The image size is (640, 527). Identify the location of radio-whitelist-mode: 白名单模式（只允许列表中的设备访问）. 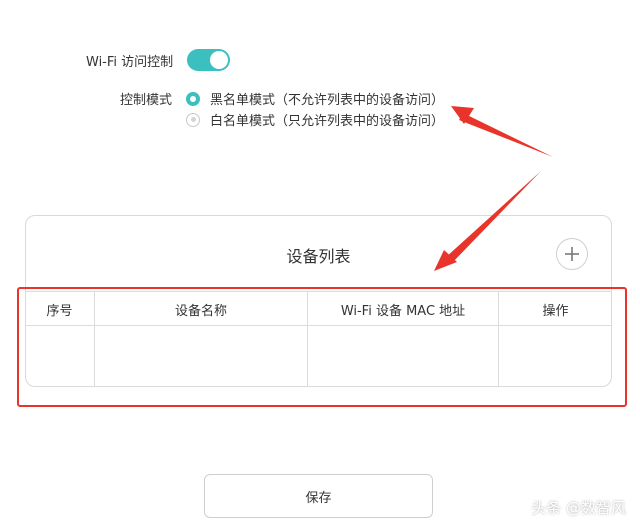
(315, 119).